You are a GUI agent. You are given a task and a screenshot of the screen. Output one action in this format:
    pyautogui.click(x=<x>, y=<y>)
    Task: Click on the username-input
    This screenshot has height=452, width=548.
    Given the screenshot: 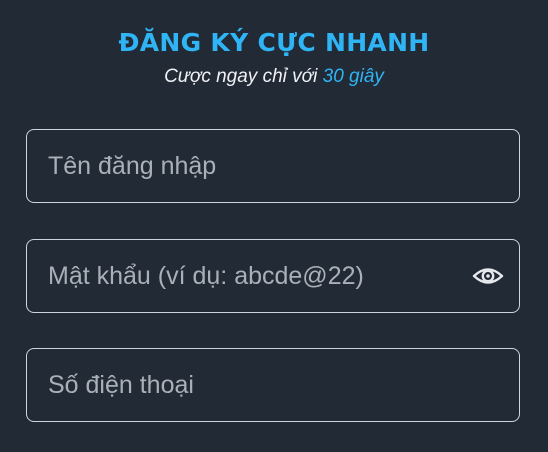 What is the action you would take?
    pyautogui.click(x=273, y=166)
    